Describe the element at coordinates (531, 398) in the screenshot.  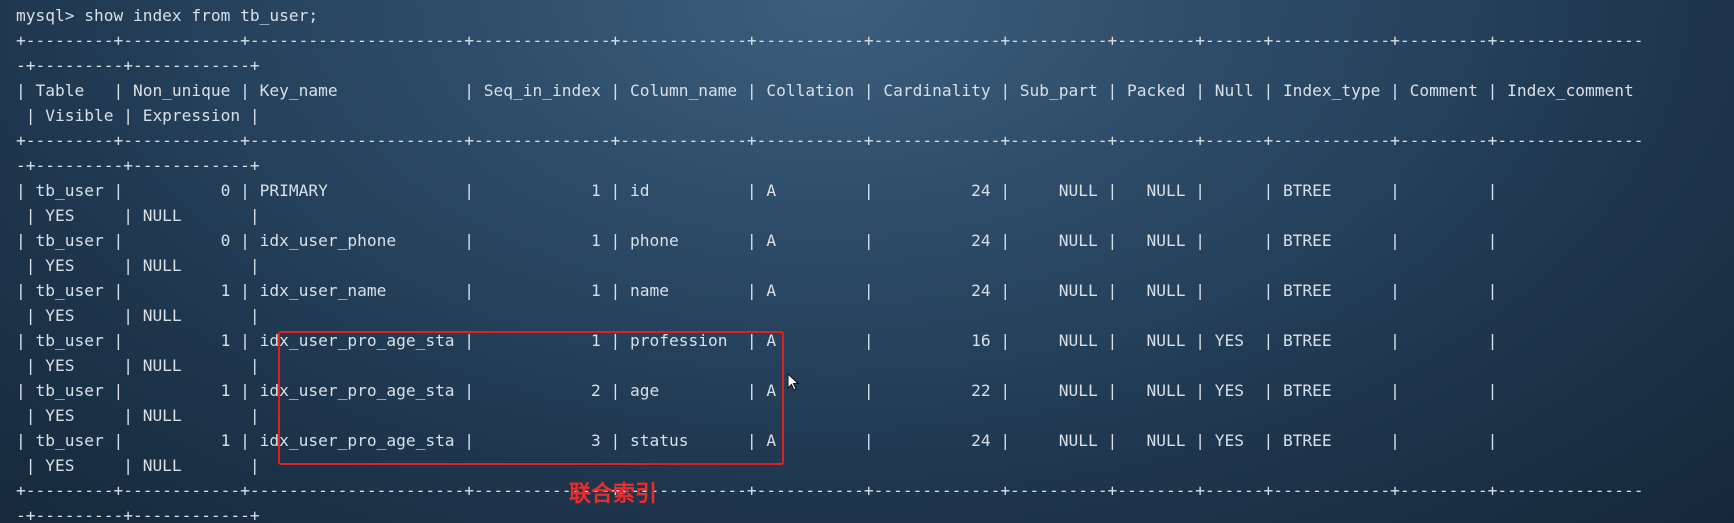
I see `composite-index-highlight-box` at that location.